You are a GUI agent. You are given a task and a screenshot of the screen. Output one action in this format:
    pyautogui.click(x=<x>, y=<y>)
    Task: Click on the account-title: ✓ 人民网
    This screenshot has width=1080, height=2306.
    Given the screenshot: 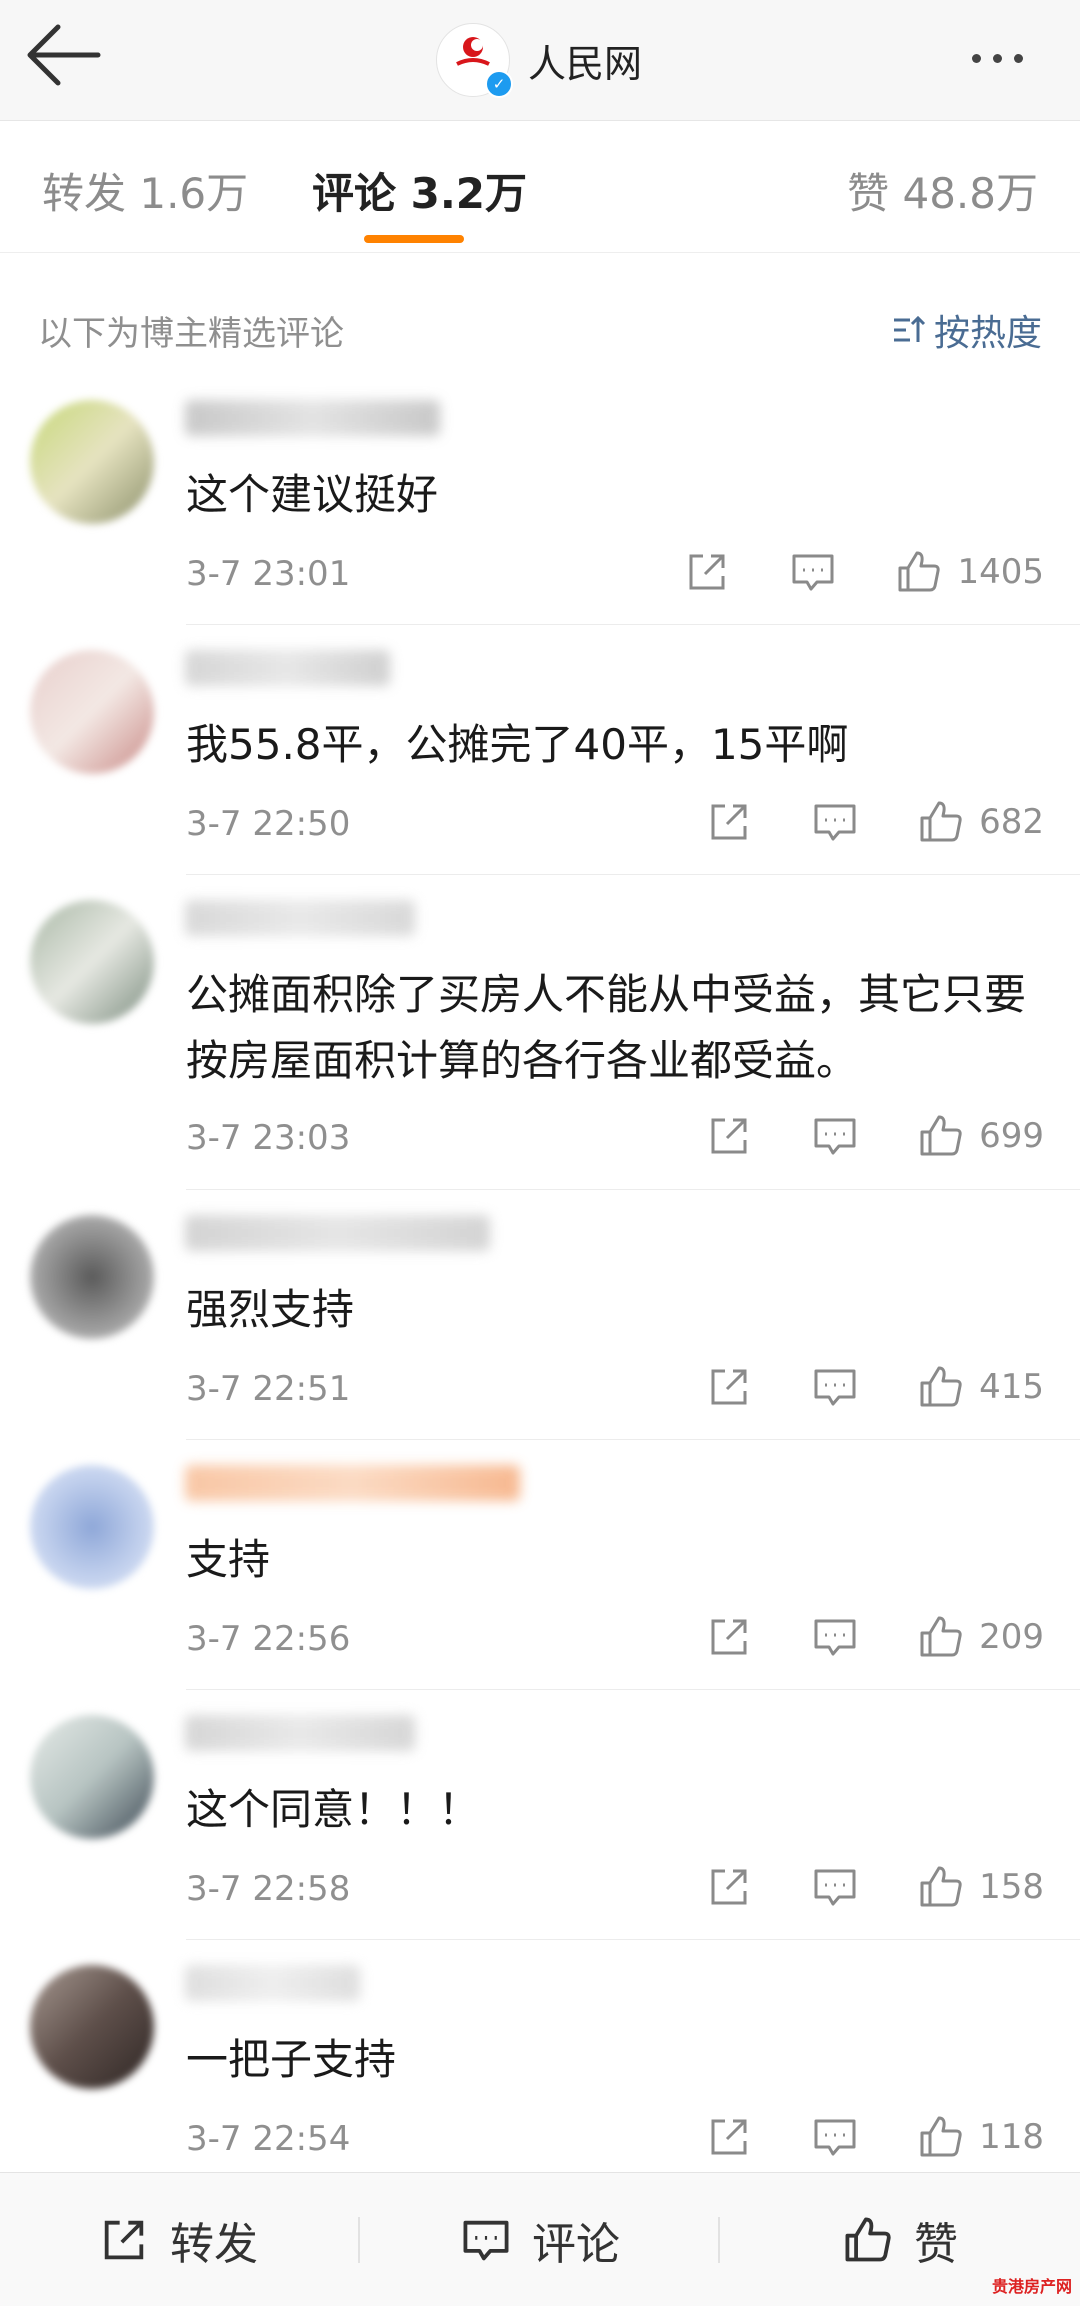 What is the action you would take?
    pyautogui.click(x=539, y=60)
    